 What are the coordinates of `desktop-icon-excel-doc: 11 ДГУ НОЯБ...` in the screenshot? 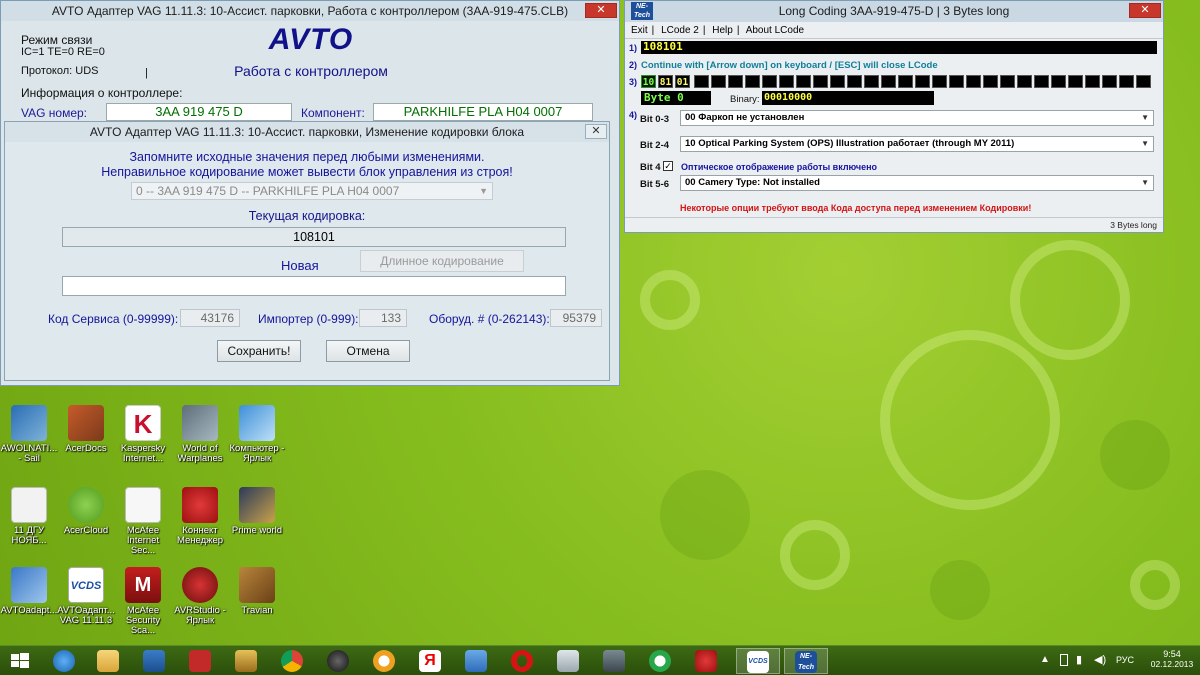 It's located at (29, 516).